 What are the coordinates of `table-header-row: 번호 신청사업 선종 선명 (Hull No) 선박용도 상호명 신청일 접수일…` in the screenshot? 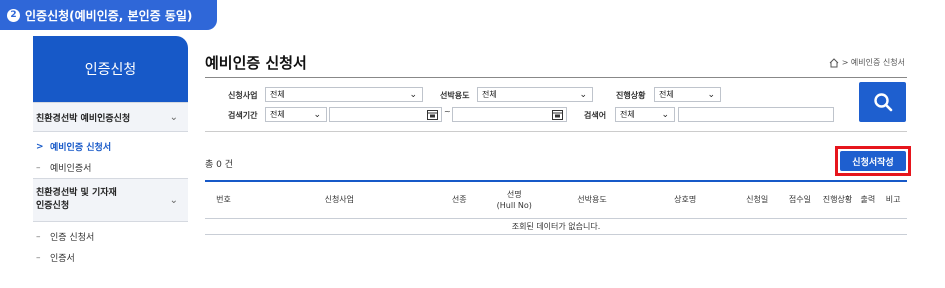 It's located at (556, 199).